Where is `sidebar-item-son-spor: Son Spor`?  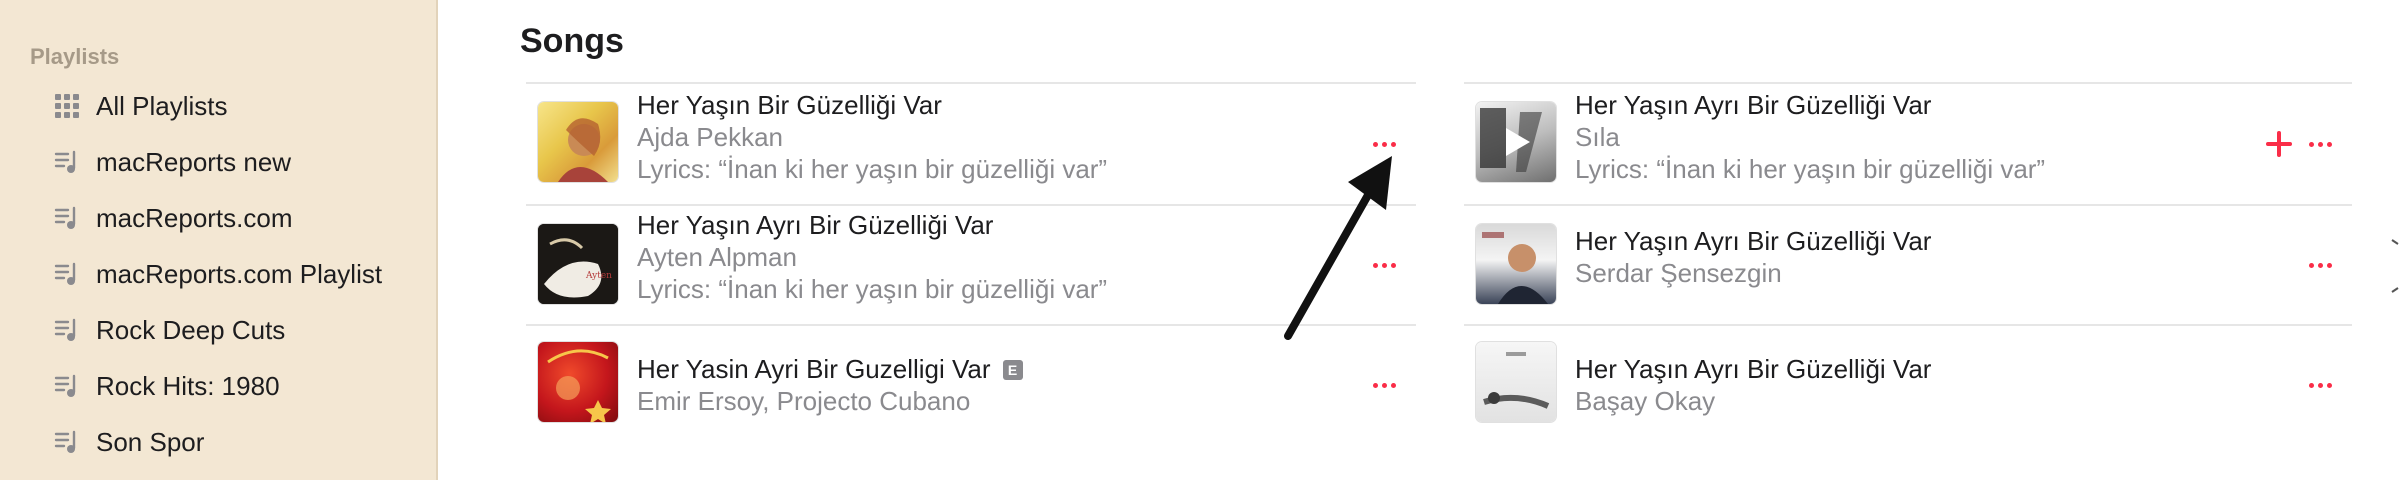 sidebar-item-son-spor: Son Spor is located at coordinates (237, 442).